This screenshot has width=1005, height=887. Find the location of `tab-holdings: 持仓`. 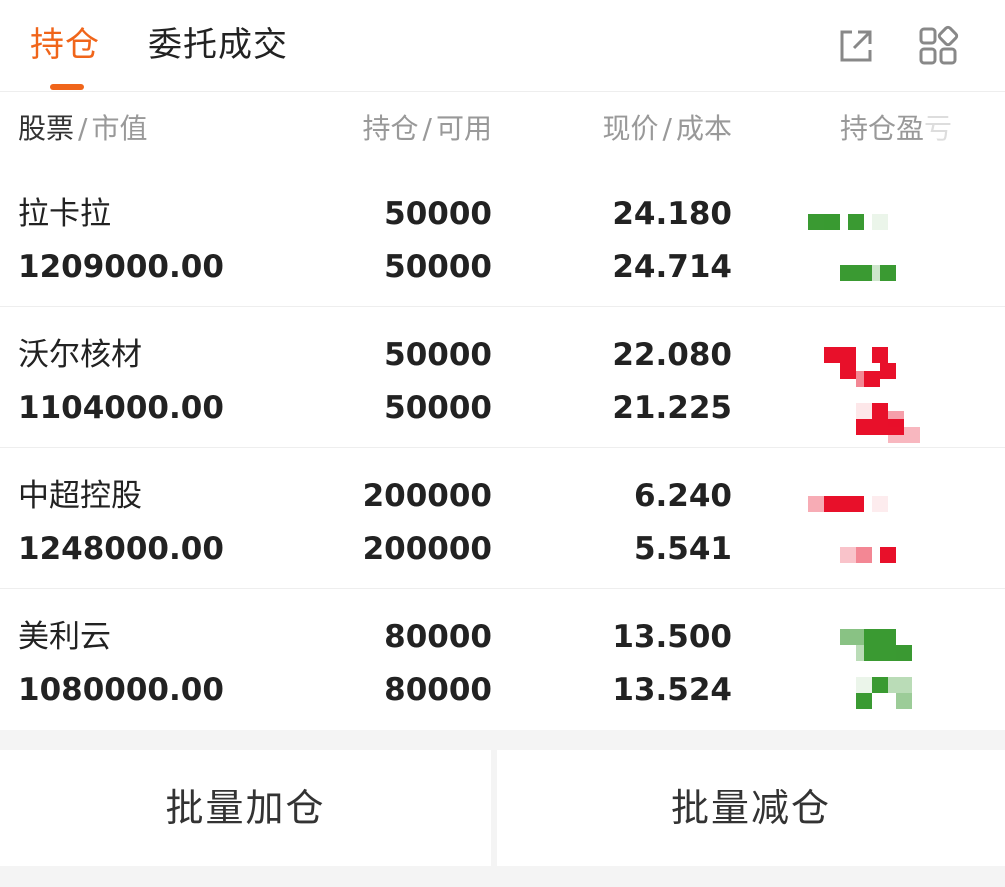

tab-holdings: 持仓 is located at coordinates (65, 45).